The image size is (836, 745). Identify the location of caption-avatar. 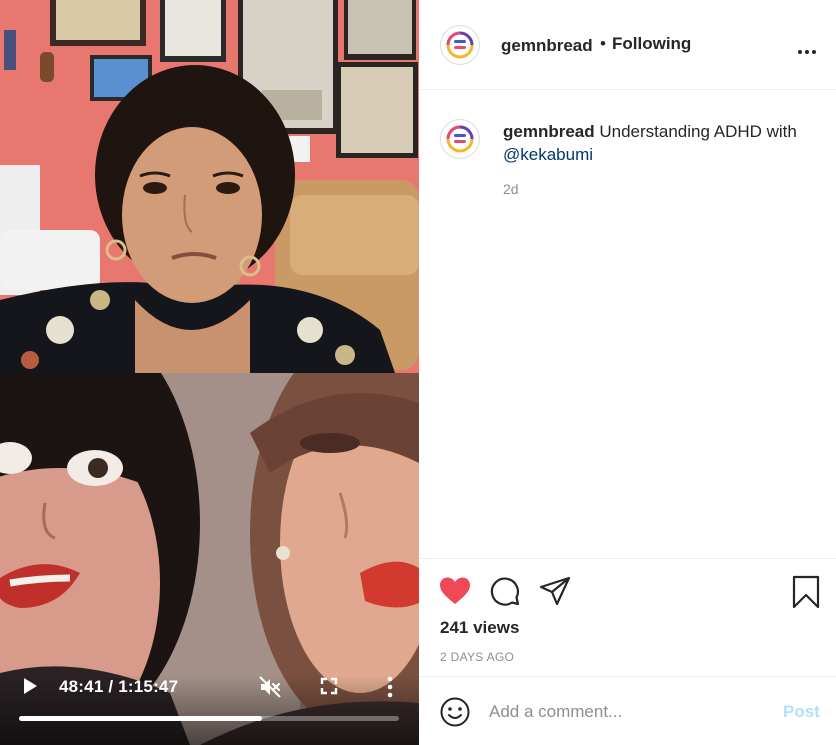
(460, 139).